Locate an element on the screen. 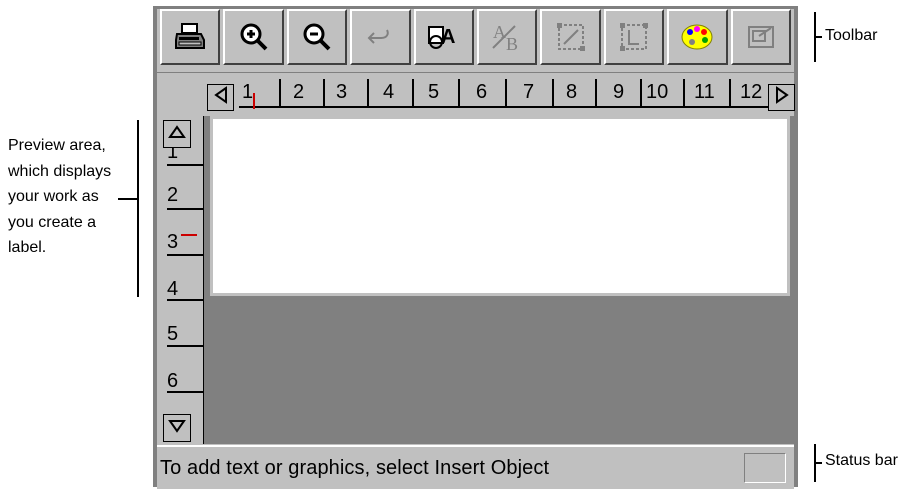  text-format-icon: A B is located at coordinates (507, 37).